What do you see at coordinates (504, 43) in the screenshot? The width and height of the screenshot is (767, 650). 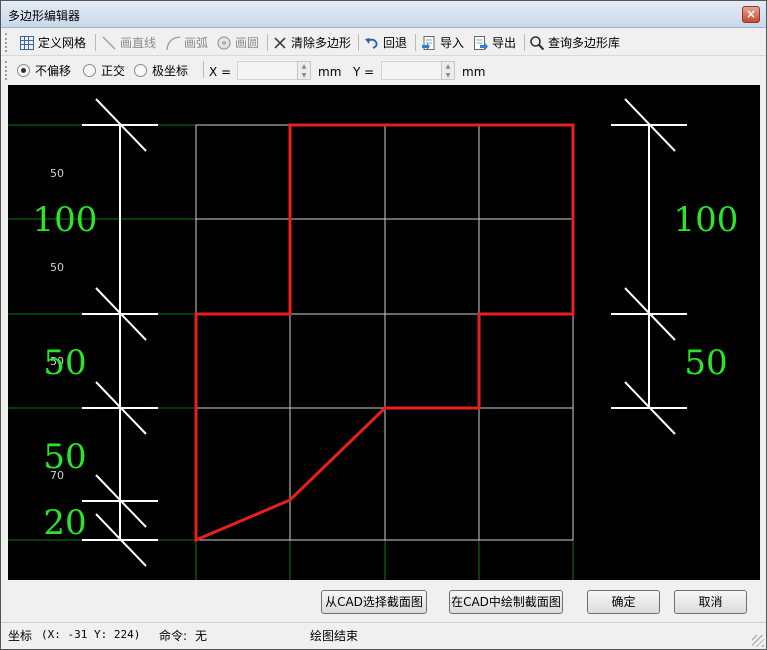 I see `export-label: 导出` at bounding box center [504, 43].